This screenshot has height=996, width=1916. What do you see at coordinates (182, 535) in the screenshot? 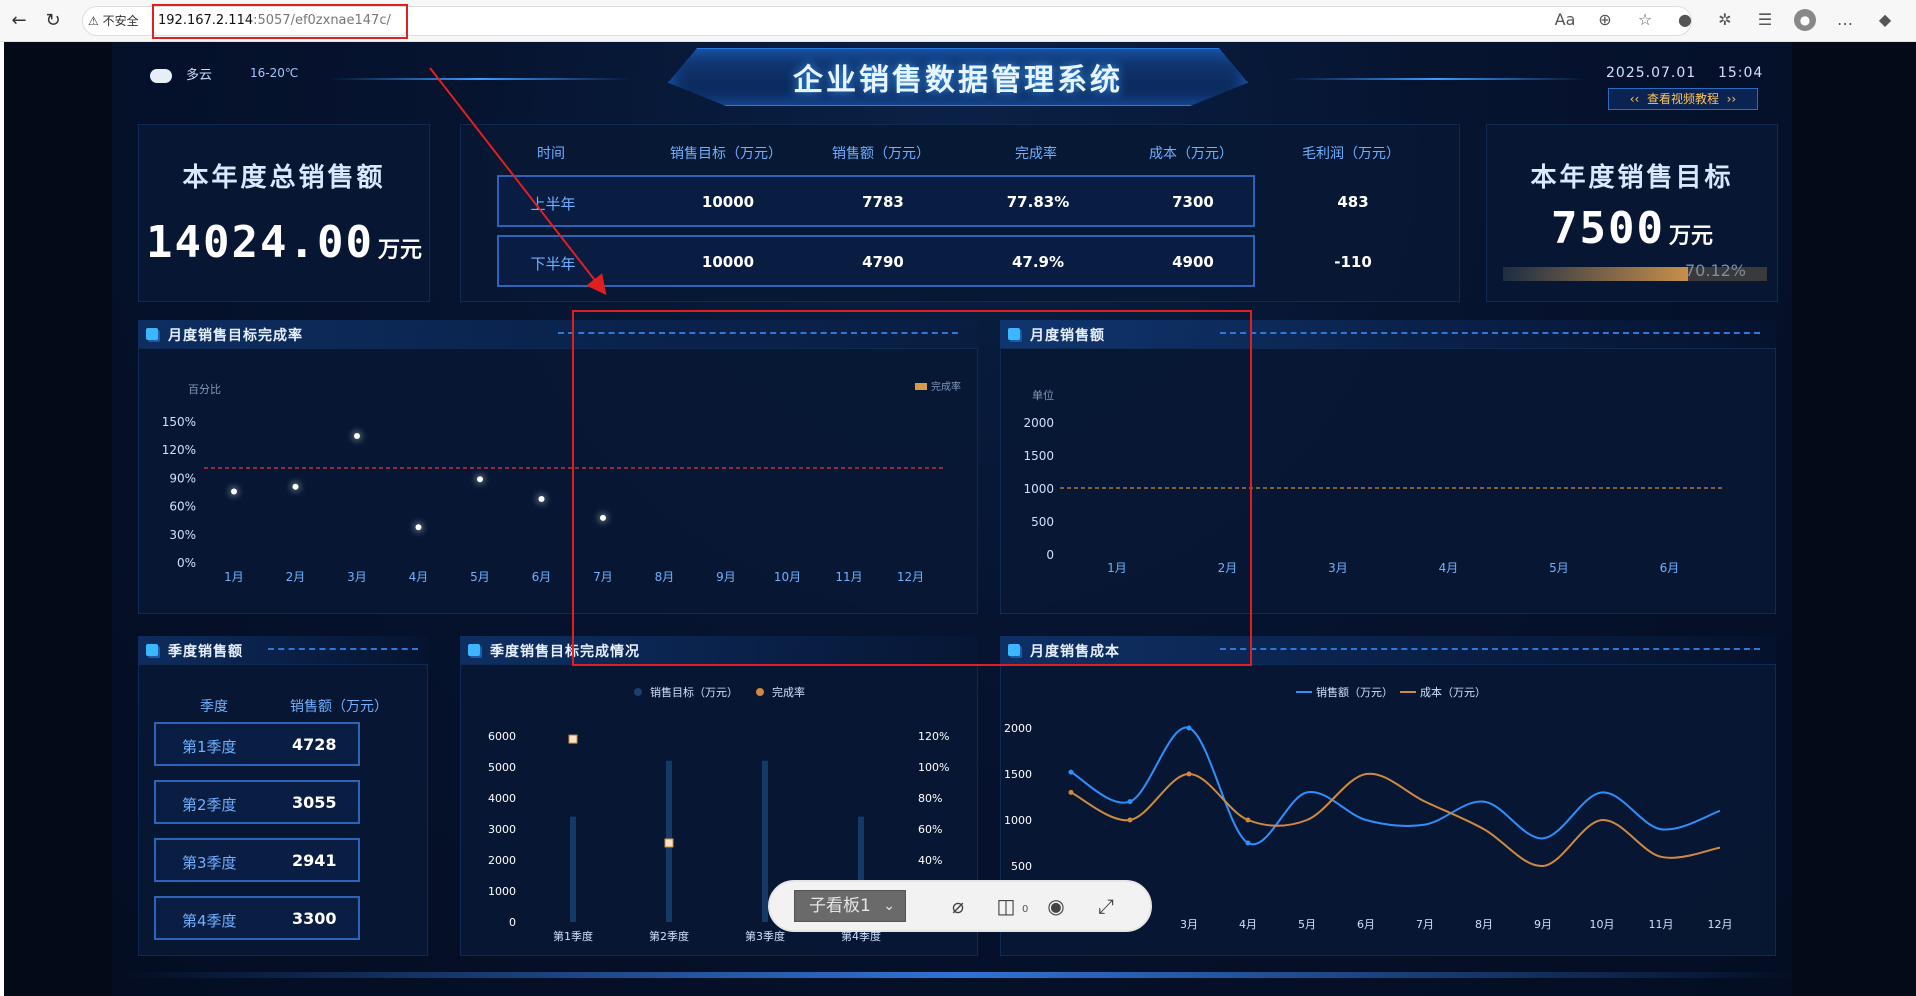
I see `y-tick-label: 30%` at bounding box center [182, 535].